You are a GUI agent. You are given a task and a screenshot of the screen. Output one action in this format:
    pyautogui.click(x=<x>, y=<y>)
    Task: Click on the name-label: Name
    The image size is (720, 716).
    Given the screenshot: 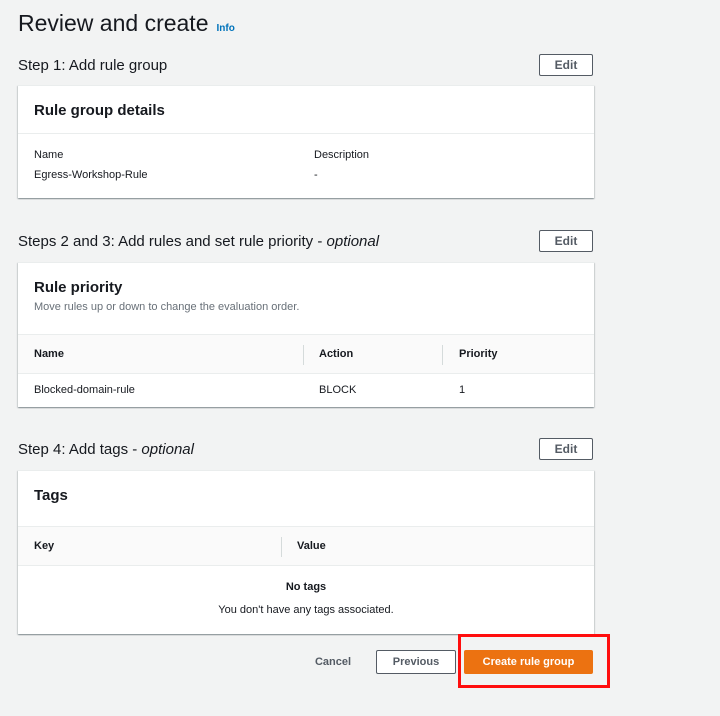 What is the action you would take?
    pyautogui.click(x=49, y=155)
    